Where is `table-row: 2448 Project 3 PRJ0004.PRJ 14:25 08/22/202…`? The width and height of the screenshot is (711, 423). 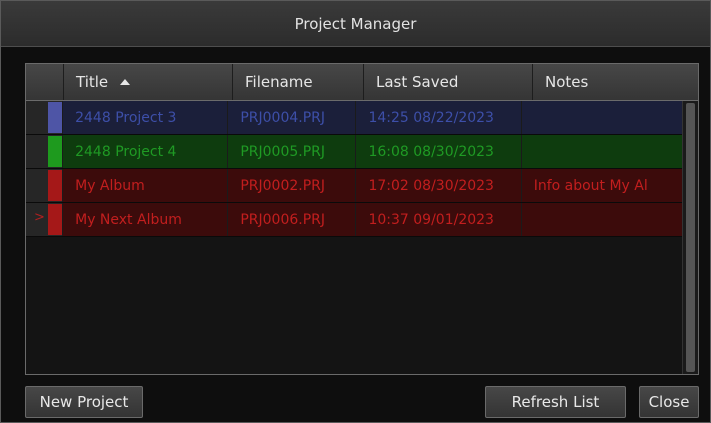 table-row: 2448 Project 3 PRJ0004.PRJ 14:25 08/22/202… is located at coordinates (354, 118).